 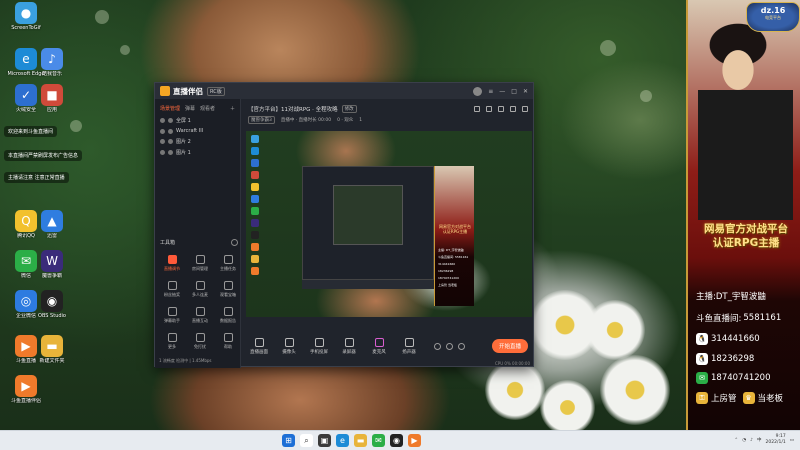 What do you see at coordinates (449, 346) in the screenshot?
I see `settings-icon` at bounding box center [449, 346].